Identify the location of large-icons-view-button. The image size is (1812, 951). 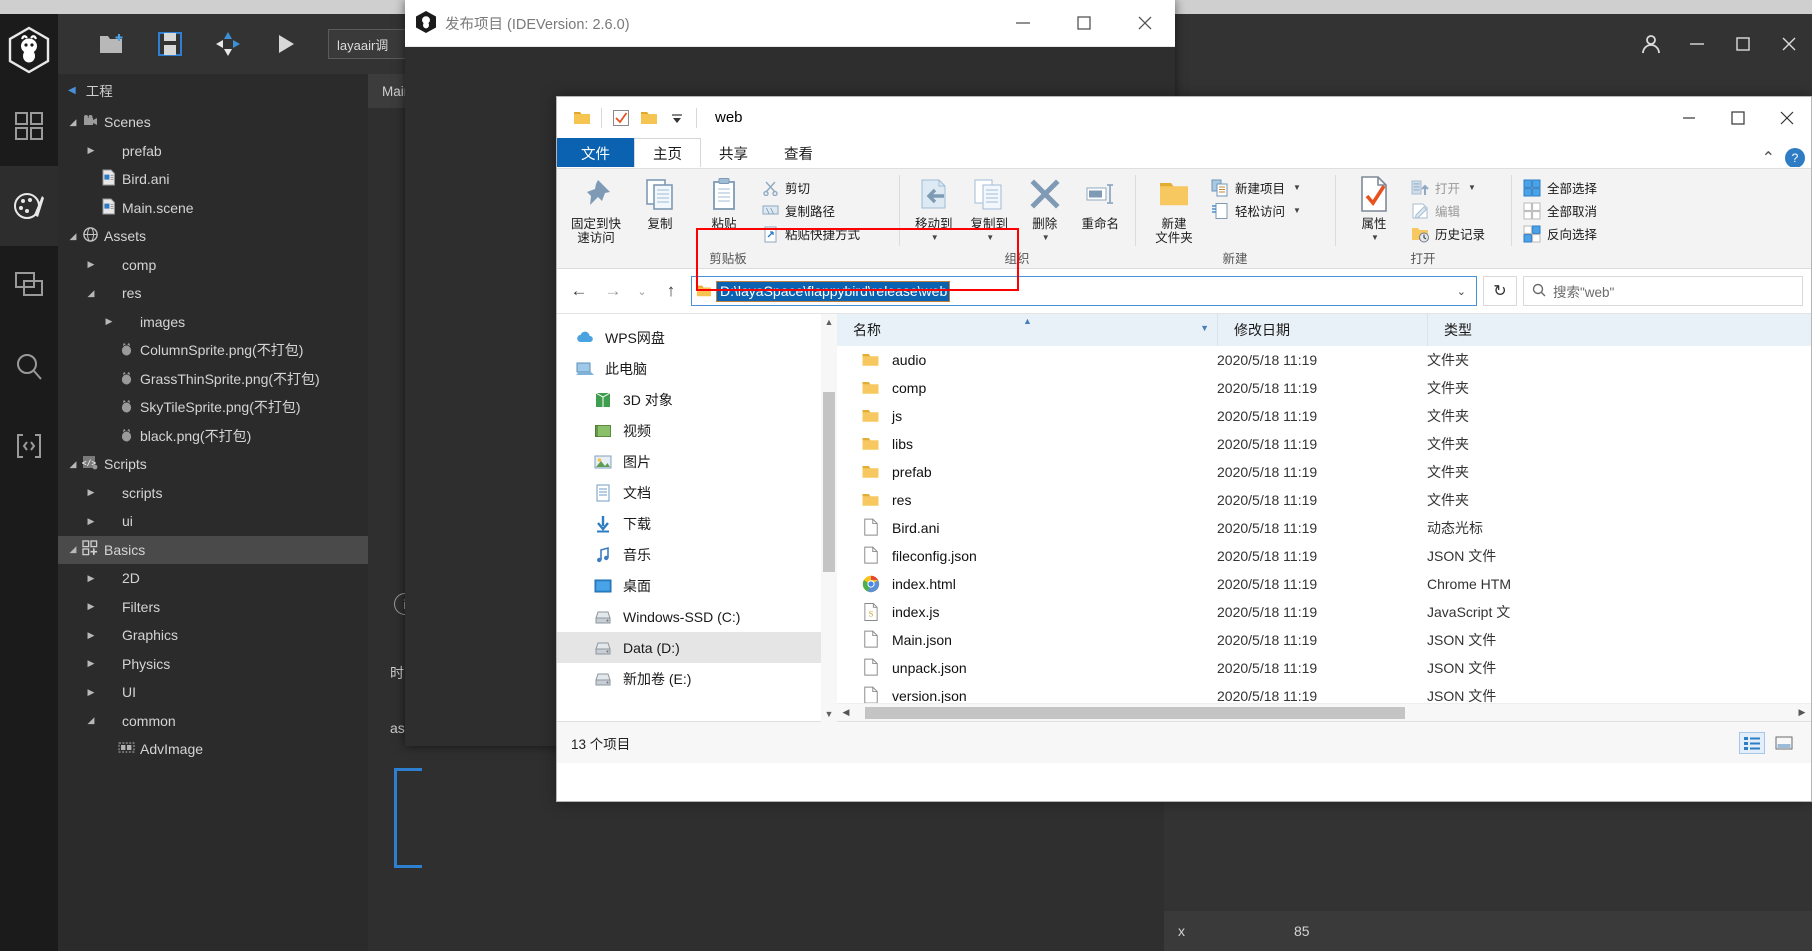
(1784, 743).